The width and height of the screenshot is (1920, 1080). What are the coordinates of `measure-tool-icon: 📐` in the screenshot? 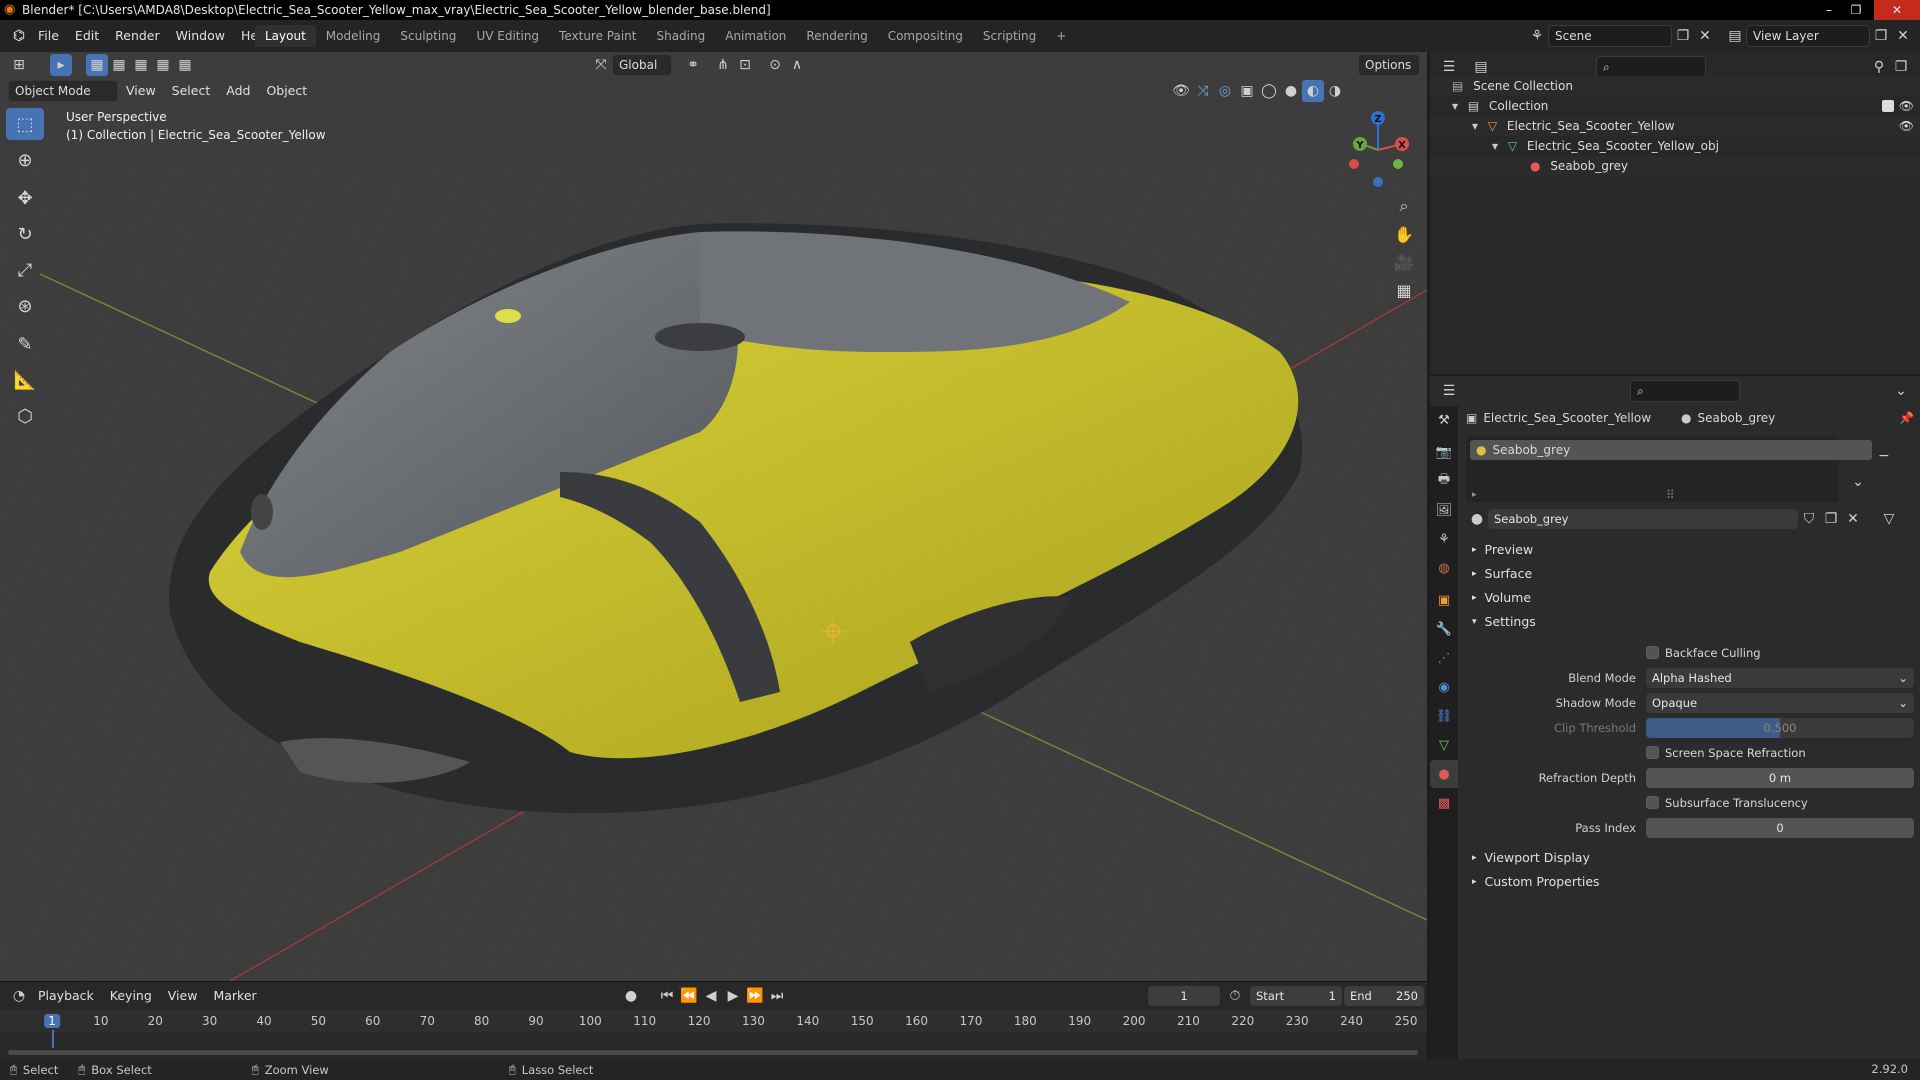 It's located at (25, 380).